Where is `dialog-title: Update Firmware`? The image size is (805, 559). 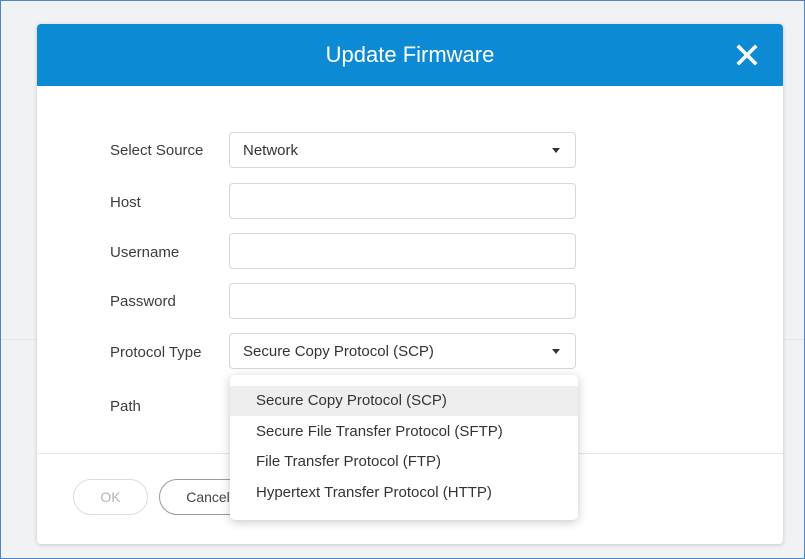
dialog-title: Update Firmware is located at coordinates (410, 54).